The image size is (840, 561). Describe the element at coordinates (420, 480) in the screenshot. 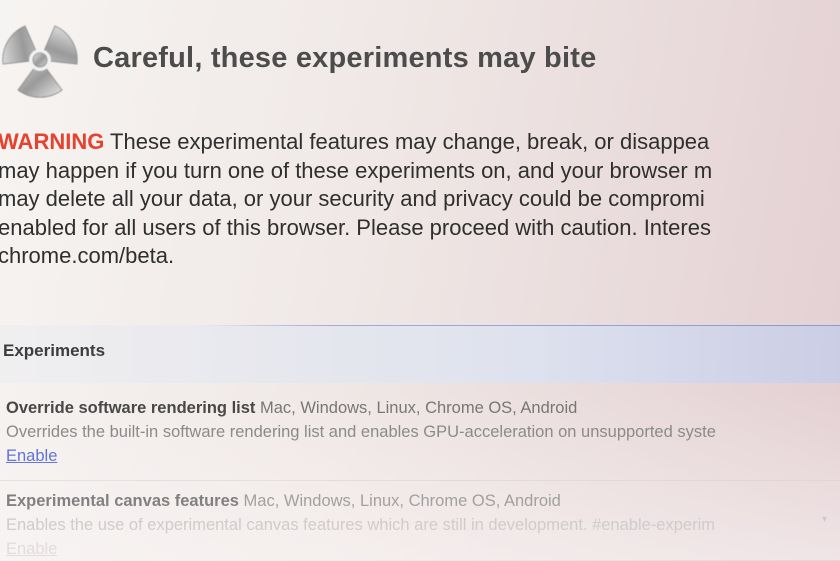

I see `divider` at that location.